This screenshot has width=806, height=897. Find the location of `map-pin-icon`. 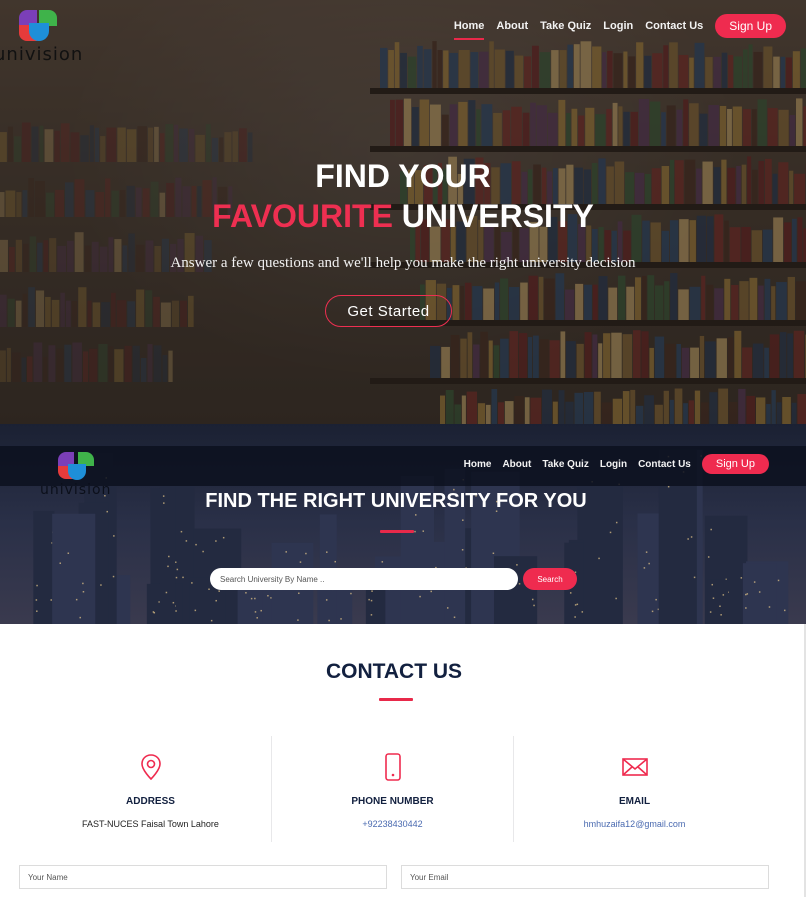

map-pin-icon is located at coordinates (150, 767).